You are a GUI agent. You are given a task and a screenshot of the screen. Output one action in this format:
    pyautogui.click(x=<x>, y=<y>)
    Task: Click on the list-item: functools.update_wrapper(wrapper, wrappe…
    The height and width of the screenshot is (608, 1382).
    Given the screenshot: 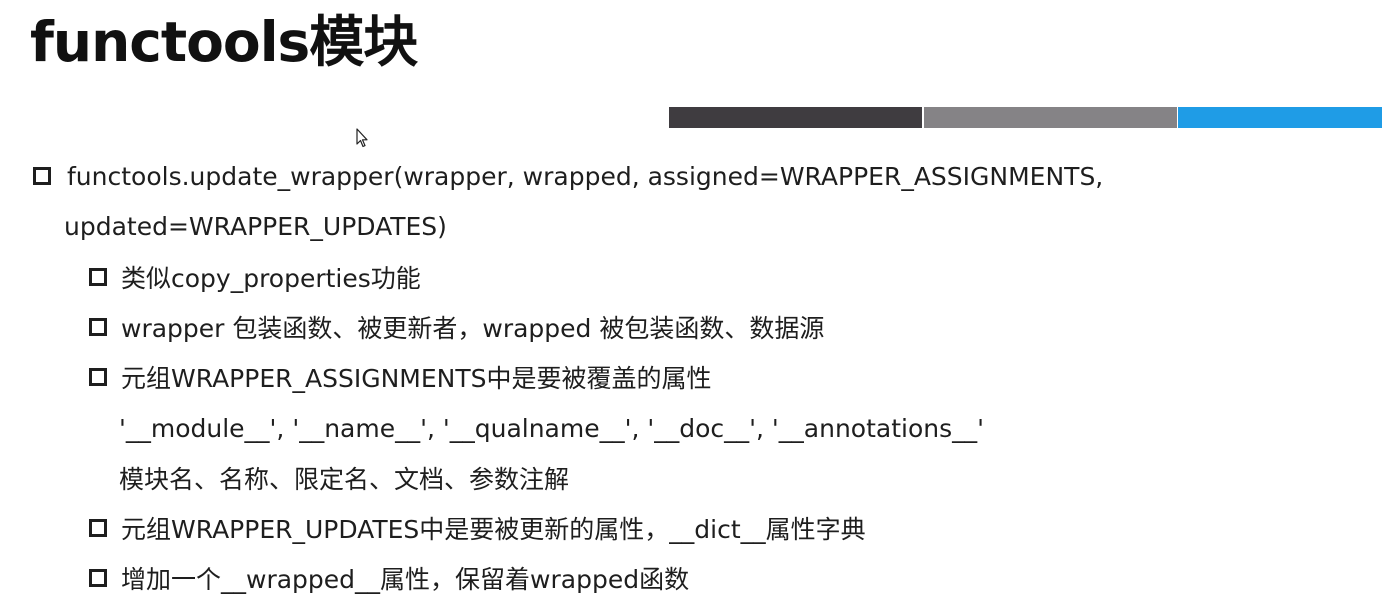 What is the action you would take?
    pyautogui.click(x=568, y=176)
    